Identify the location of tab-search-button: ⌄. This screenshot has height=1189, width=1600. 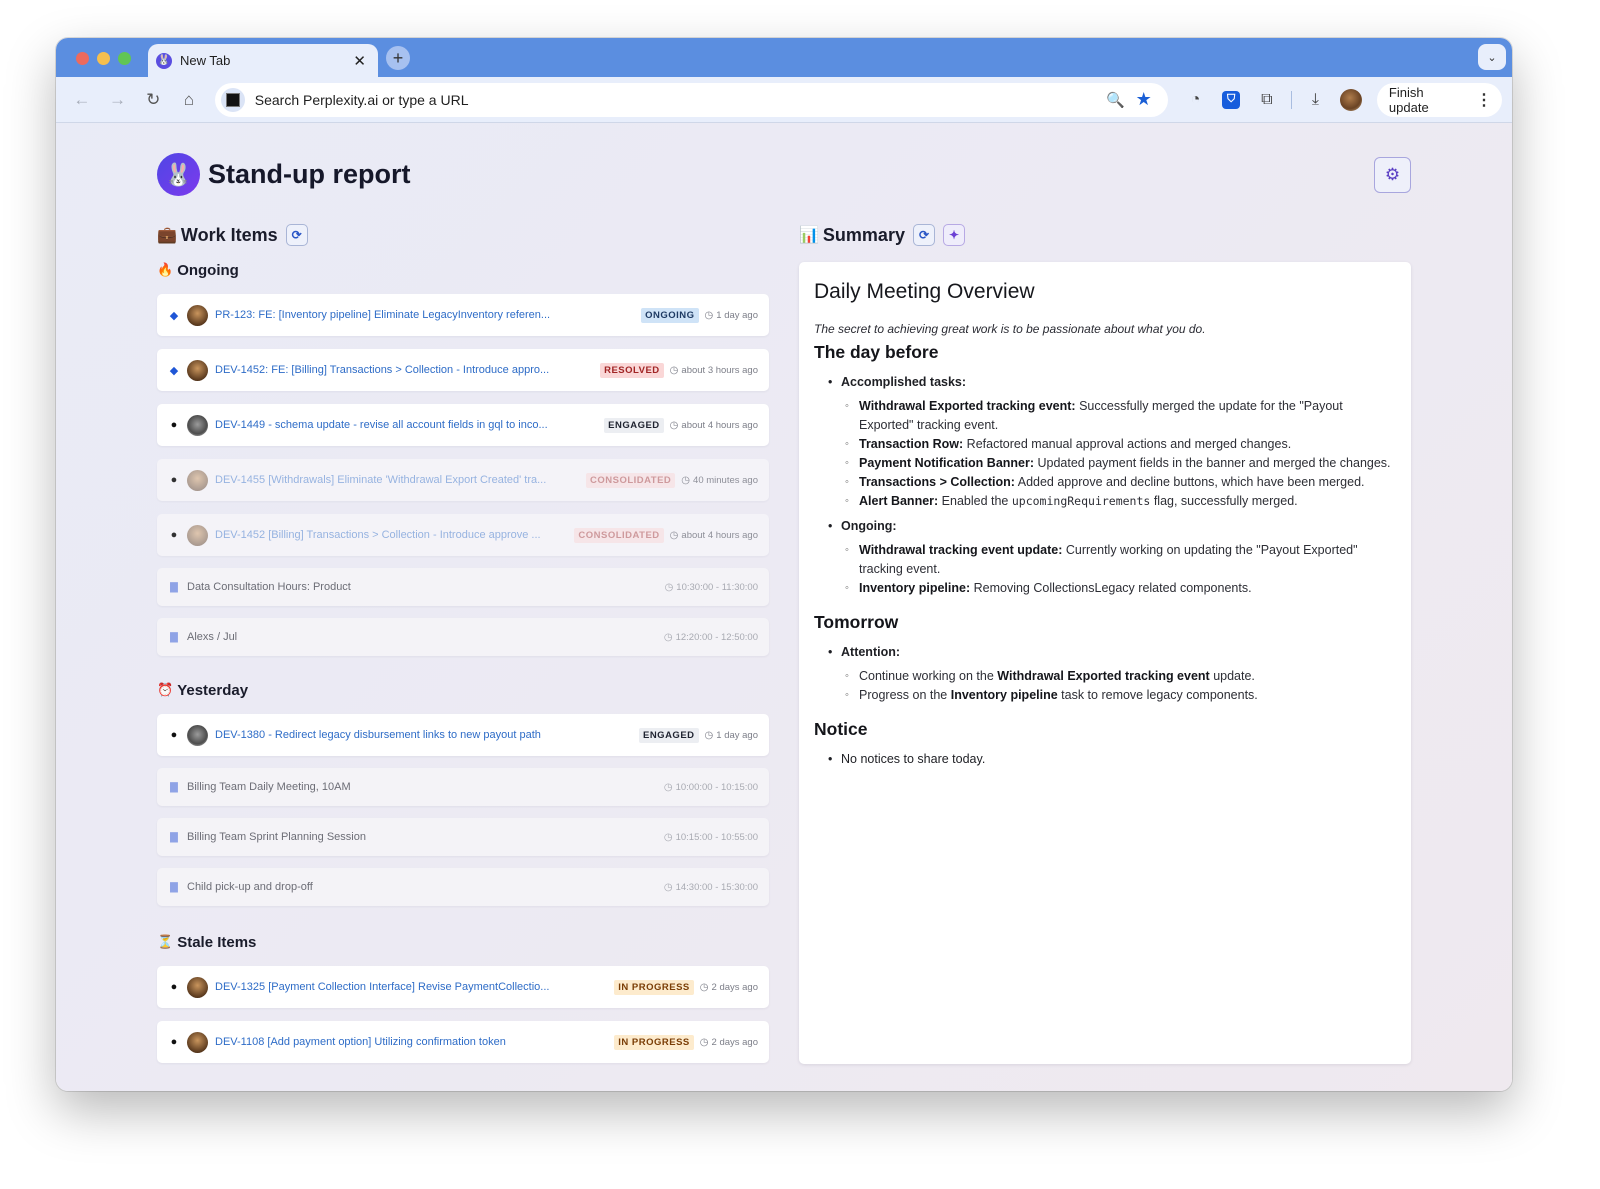
(1492, 57).